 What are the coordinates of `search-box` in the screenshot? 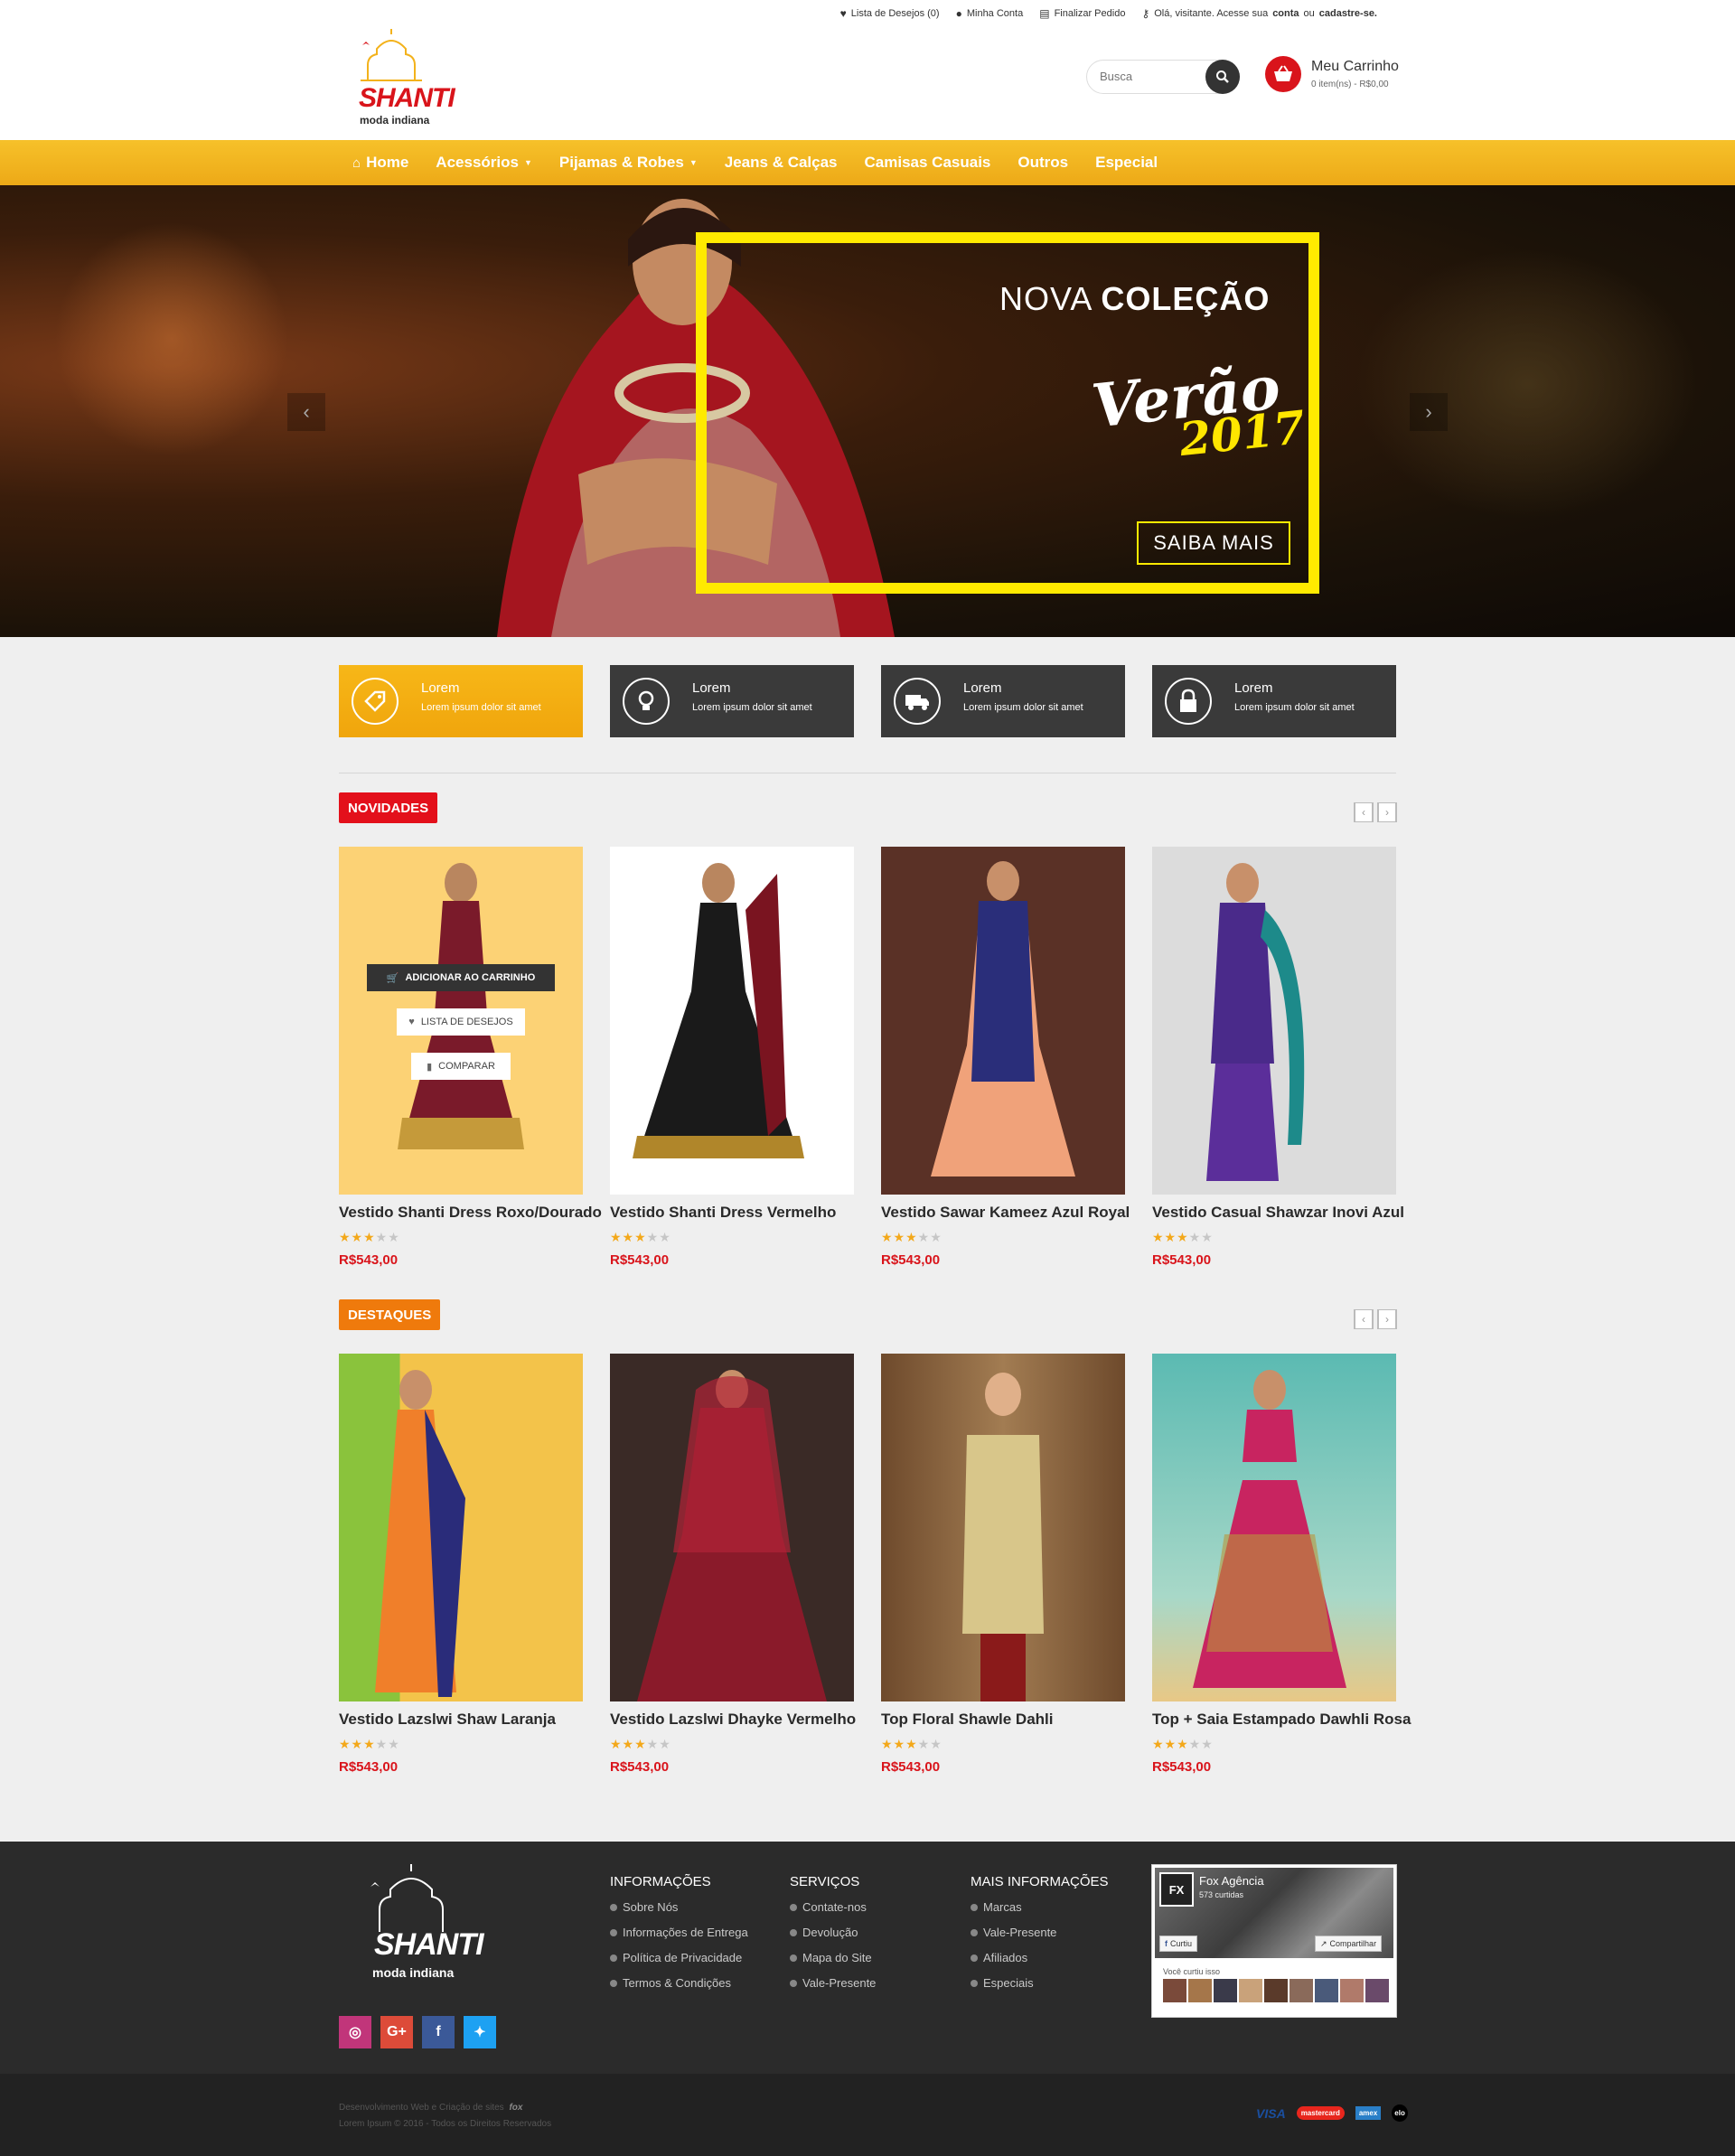 It's located at (1163, 77).